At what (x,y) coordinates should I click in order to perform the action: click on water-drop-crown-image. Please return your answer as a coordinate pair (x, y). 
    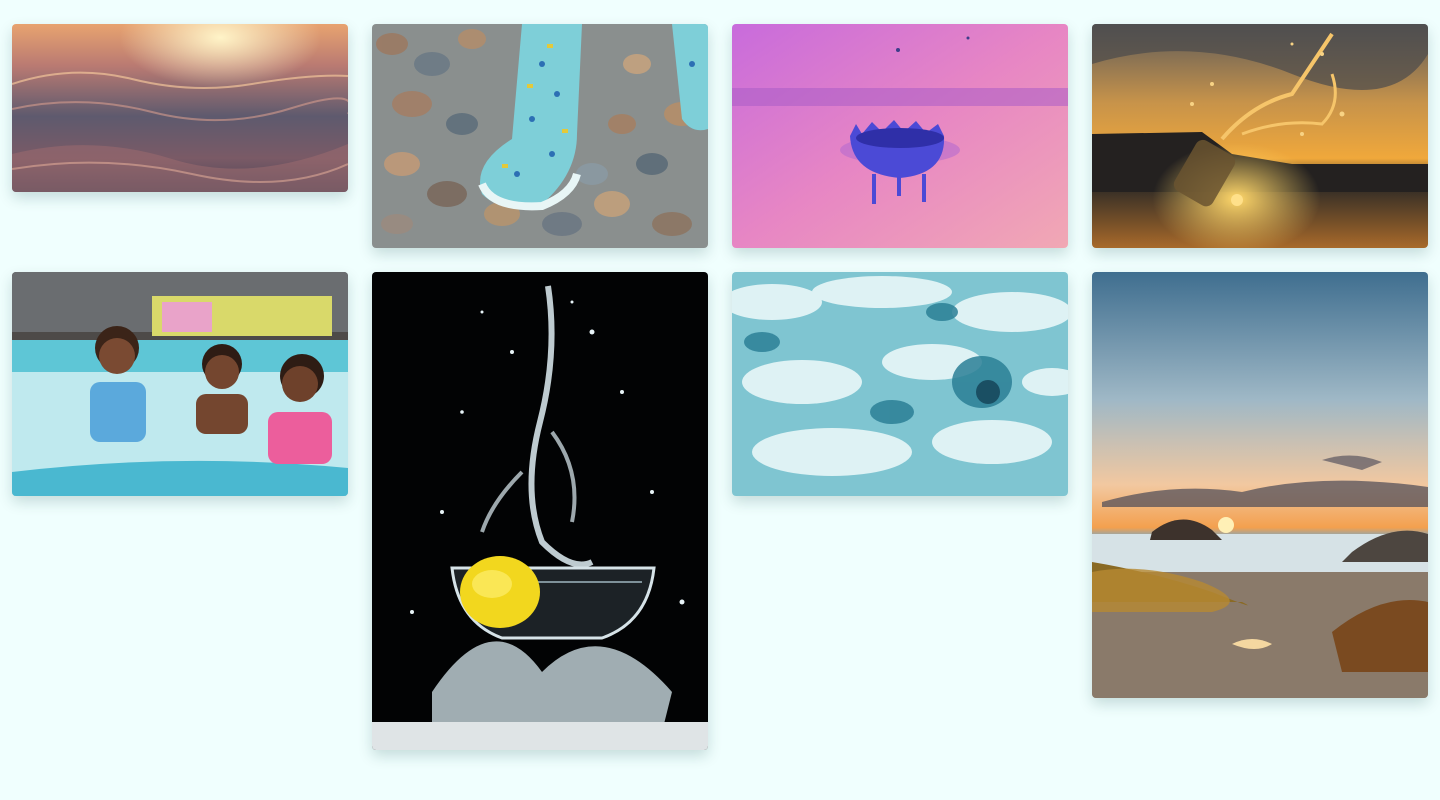
    Looking at the image, I should click on (900, 136).